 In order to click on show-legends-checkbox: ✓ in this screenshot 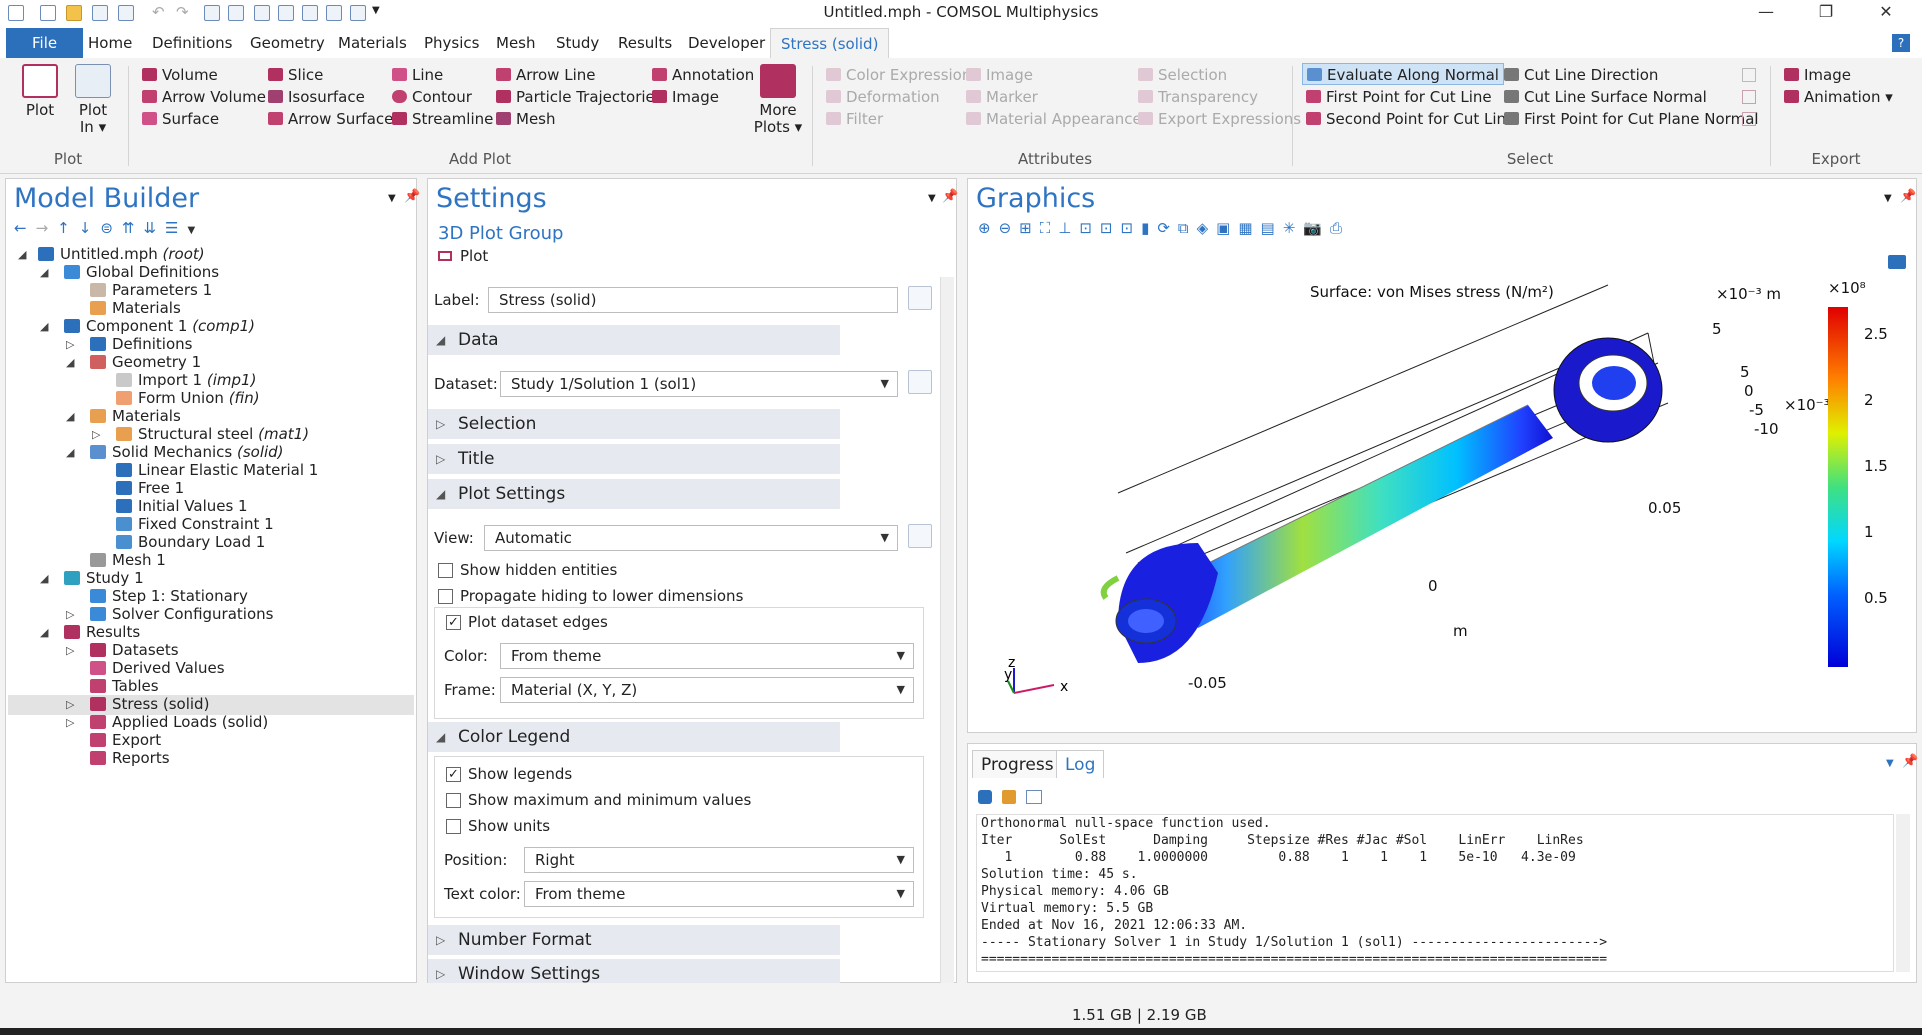, I will do `click(453, 774)`.